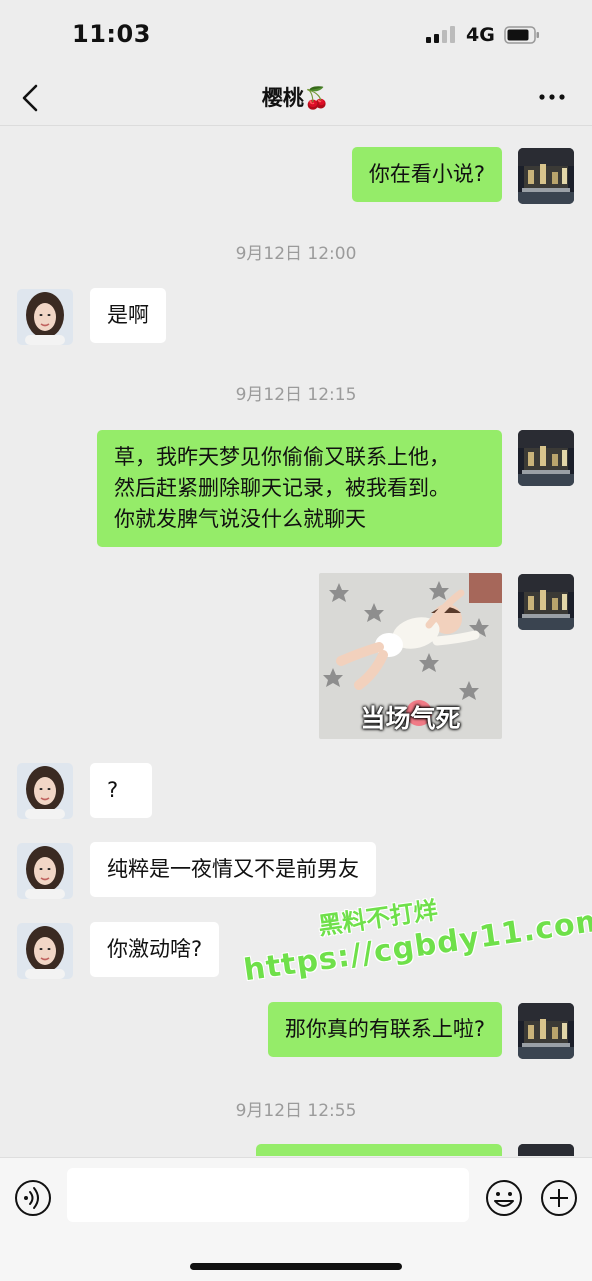 Image resolution: width=592 pixels, height=1281 pixels. I want to click on message-text-line: 你就发脾气说没什么就聊天, so click(240, 519).